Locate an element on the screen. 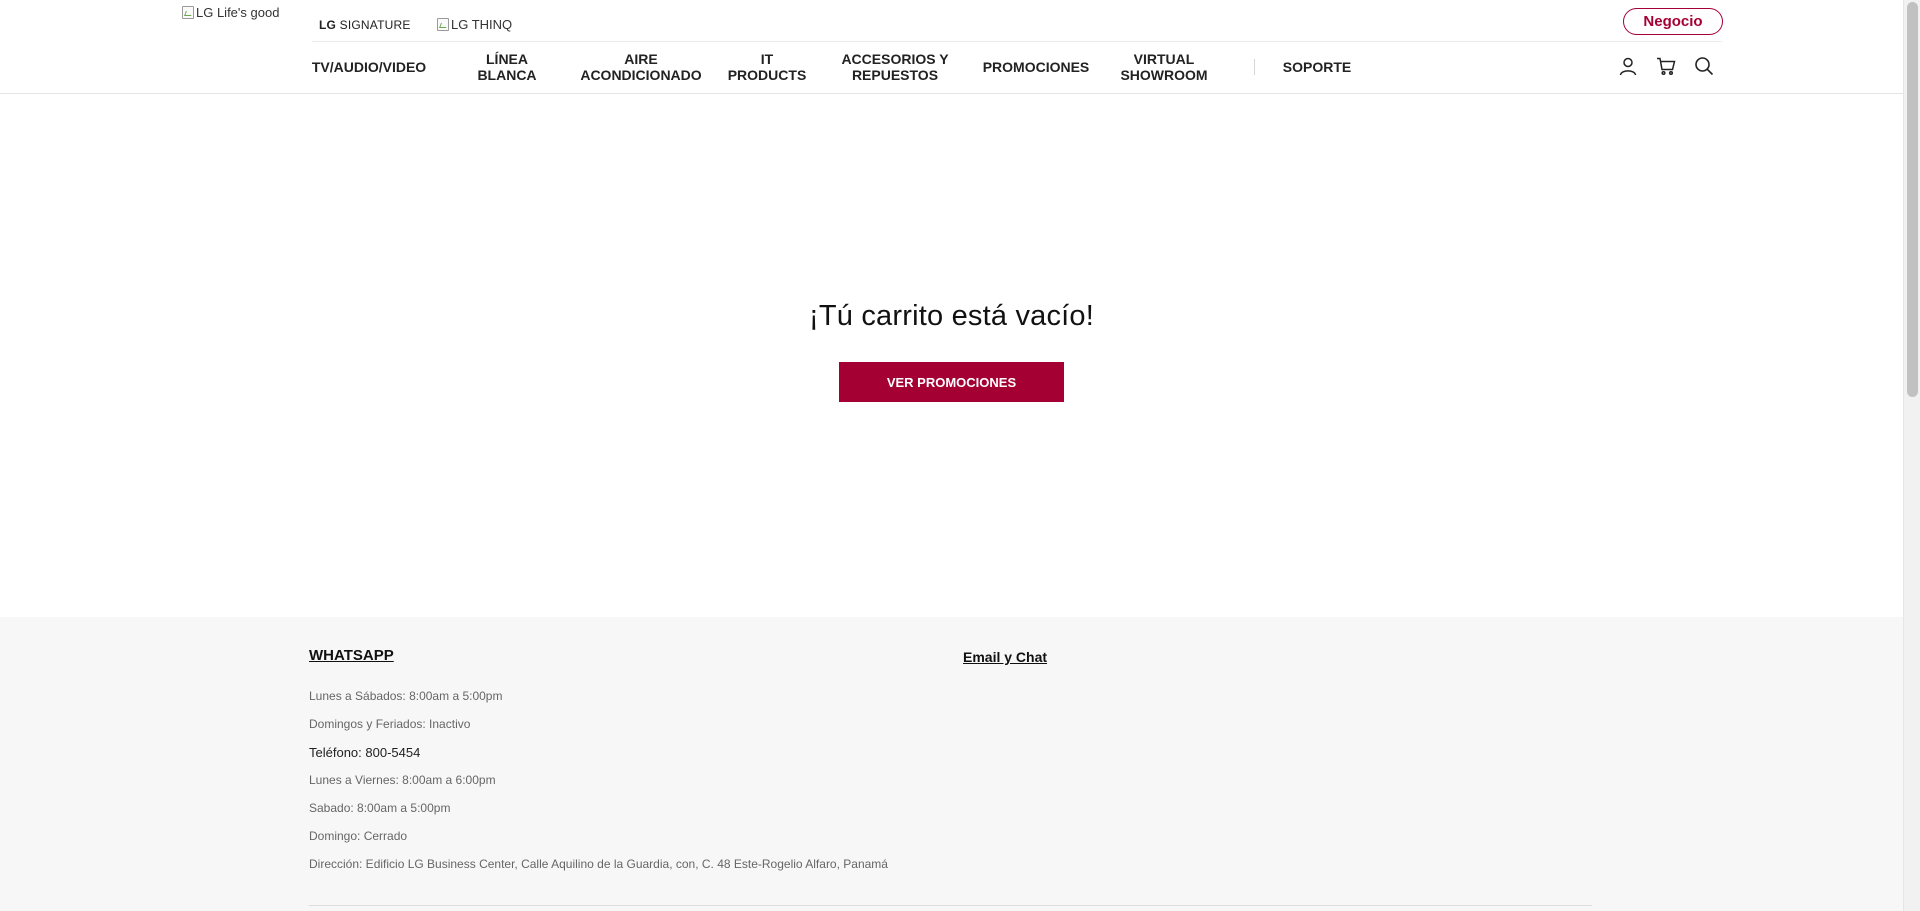 The image size is (1920, 911). nav-label: SOPORTE is located at coordinates (1317, 67).